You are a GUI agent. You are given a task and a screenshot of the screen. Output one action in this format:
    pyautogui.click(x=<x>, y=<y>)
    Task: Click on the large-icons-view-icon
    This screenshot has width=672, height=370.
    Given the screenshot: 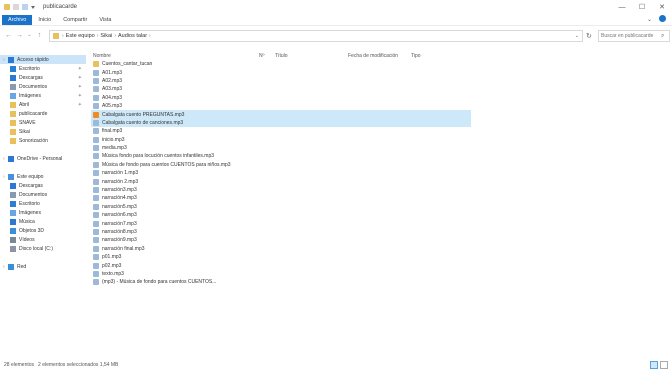 What is the action you would take?
    pyautogui.click(x=664, y=365)
    